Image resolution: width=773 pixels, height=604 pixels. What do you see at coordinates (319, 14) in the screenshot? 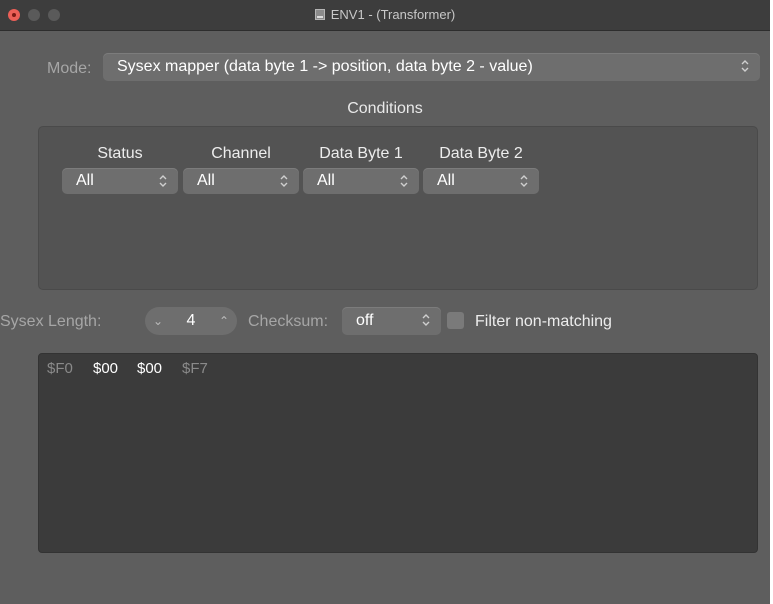
I see `document-icon` at bounding box center [319, 14].